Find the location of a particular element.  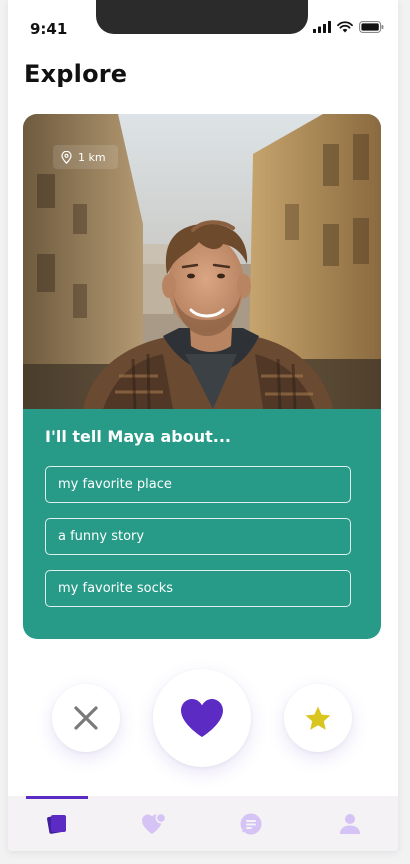

chat-icon is located at coordinates (251, 823).